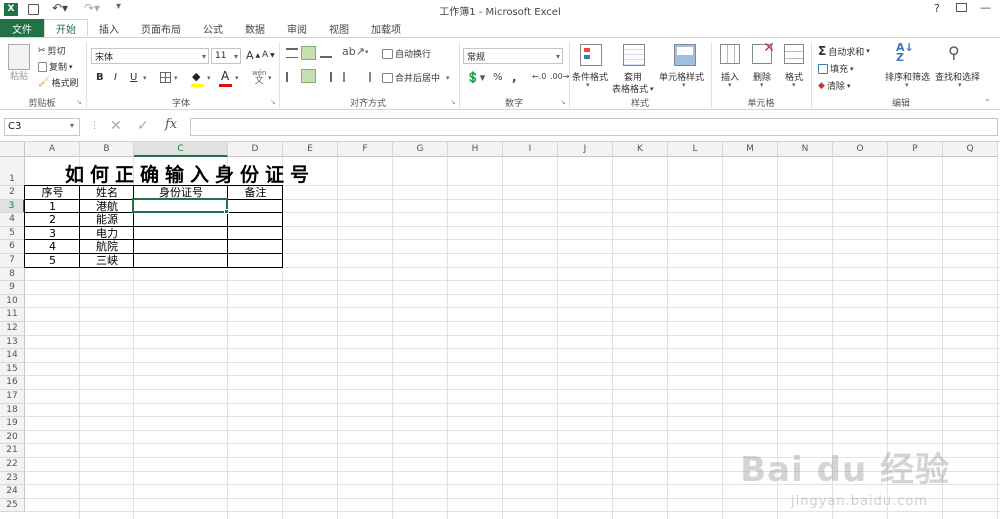 This screenshot has height=519, width=1000. What do you see at coordinates (109, 28) in the screenshot?
I see `tab-insert: 插入` at bounding box center [109, 28].